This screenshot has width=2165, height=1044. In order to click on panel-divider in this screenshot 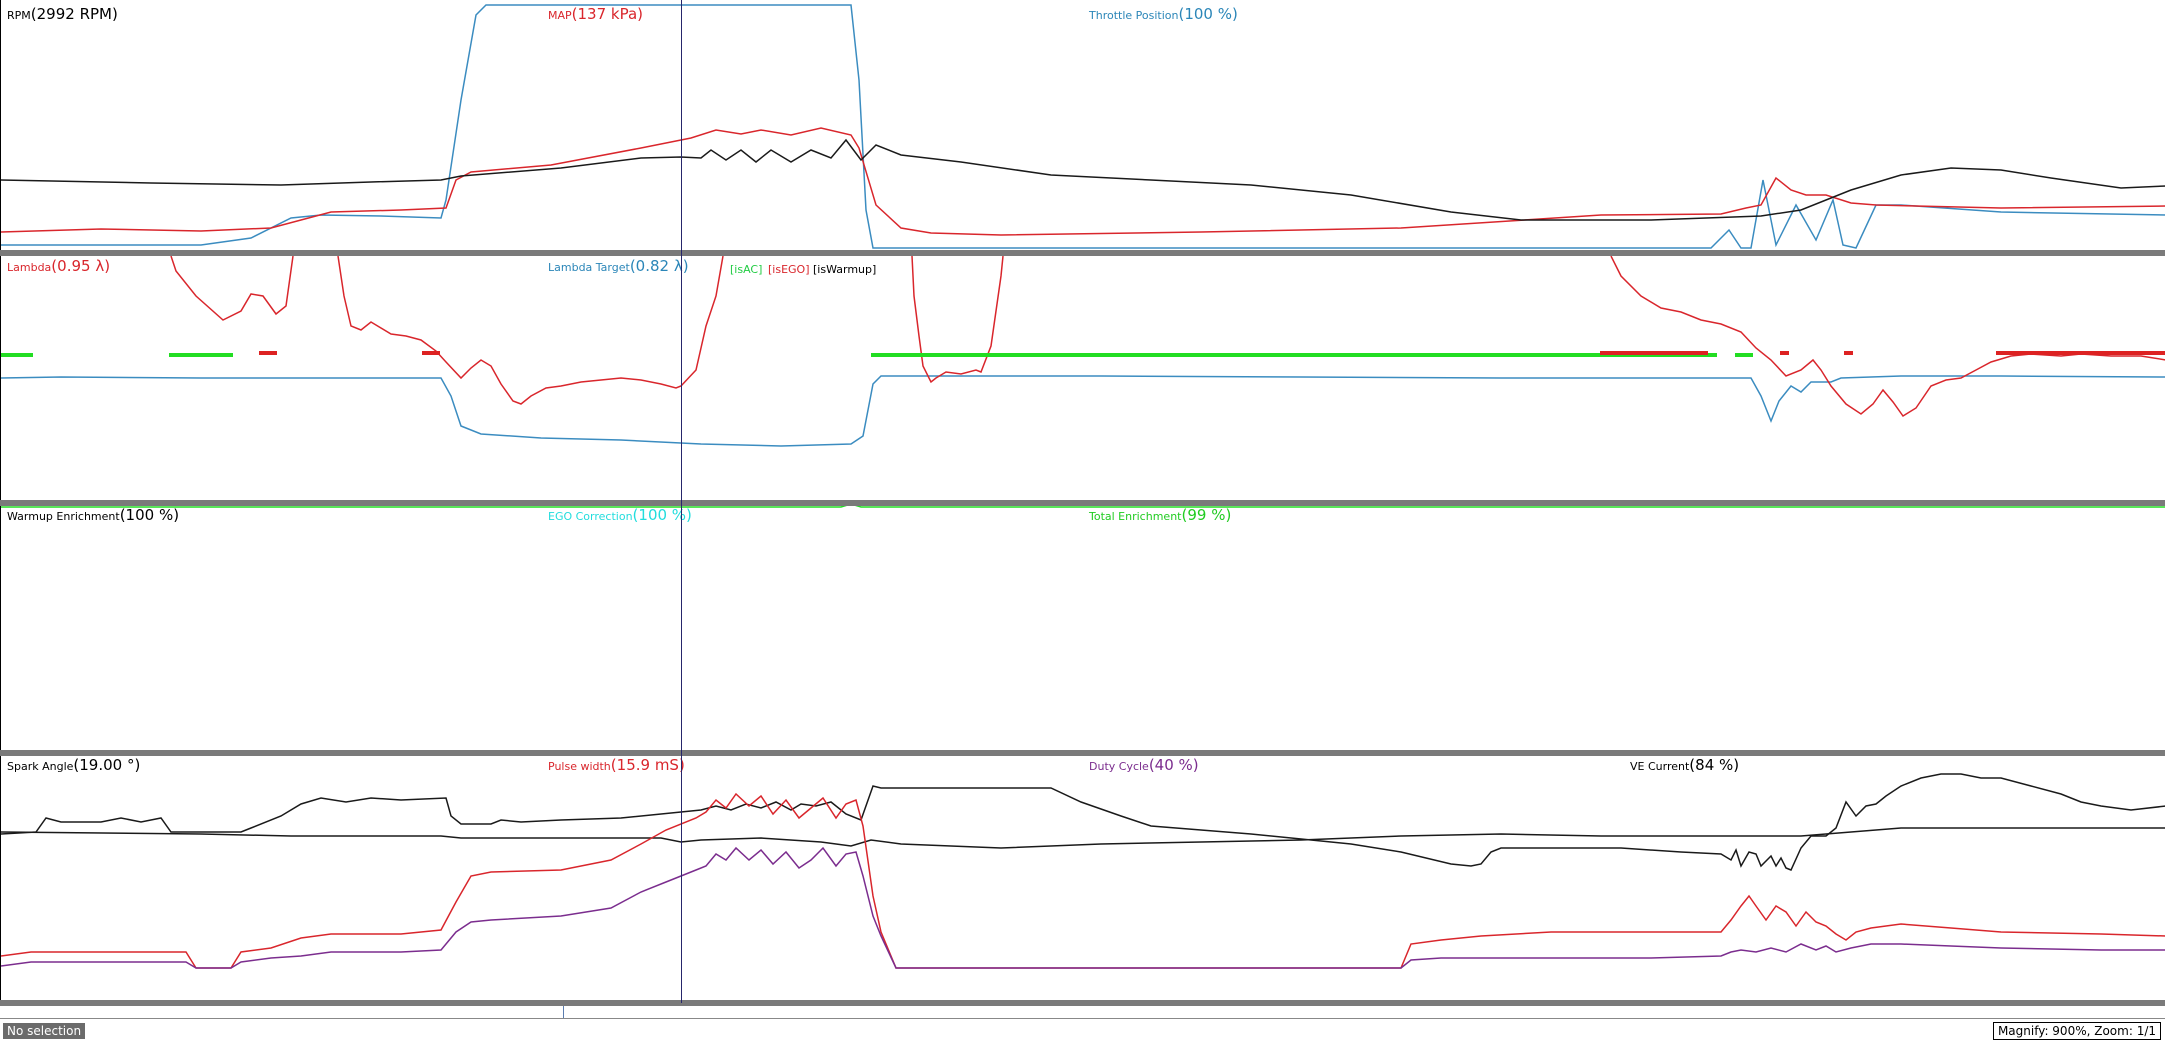, I will do `click(1082, 1003)`.